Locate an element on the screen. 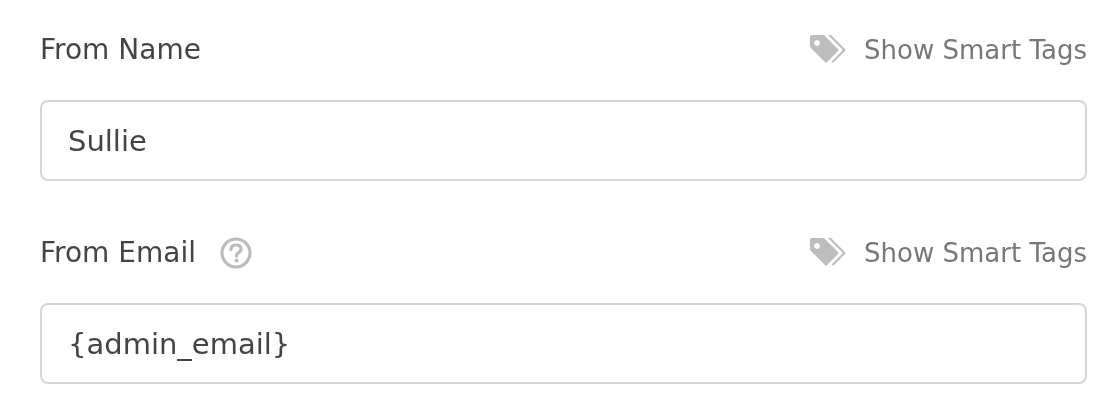 The height and width of the screenshot is (405, 1116). field-label: From Name is located at coordinates (120, 50).